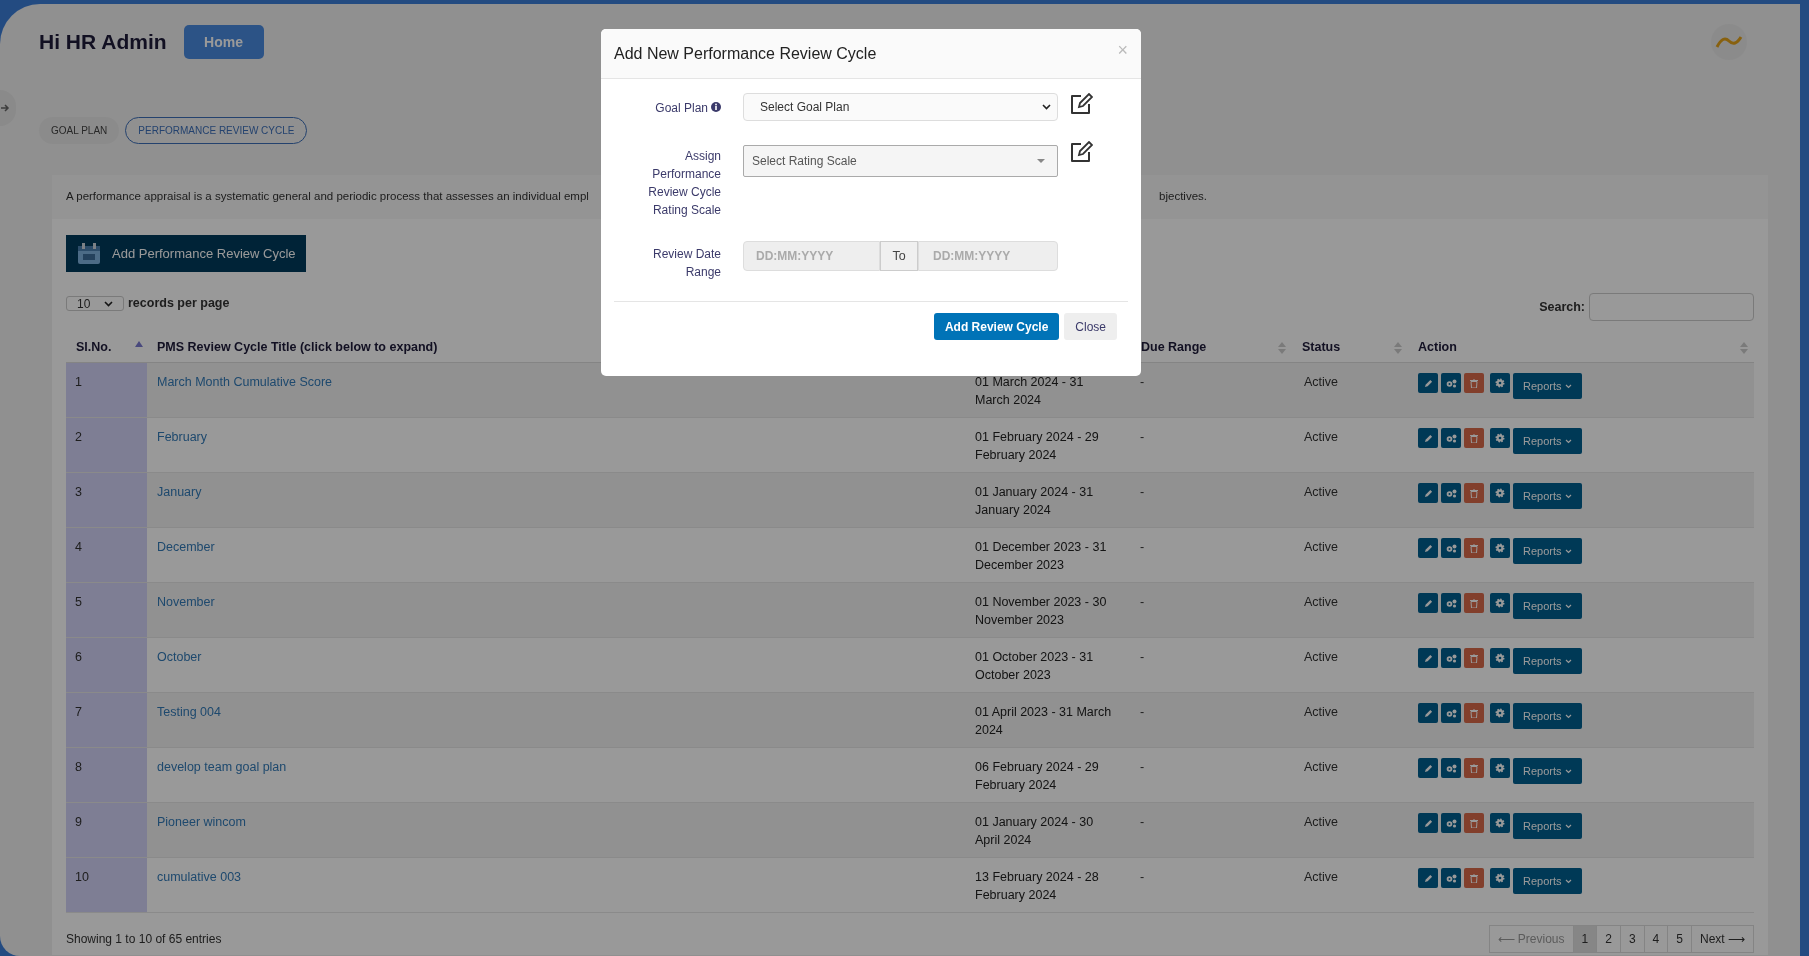  Describe the element at coordinates (8, 108) in the screenshot. I see `sidebar-toggle` at that location.